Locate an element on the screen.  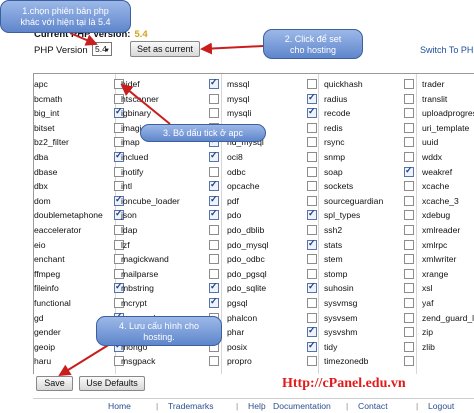
callout-step-2-line-1: 2. Click để set is located at coordinates (313, 39).